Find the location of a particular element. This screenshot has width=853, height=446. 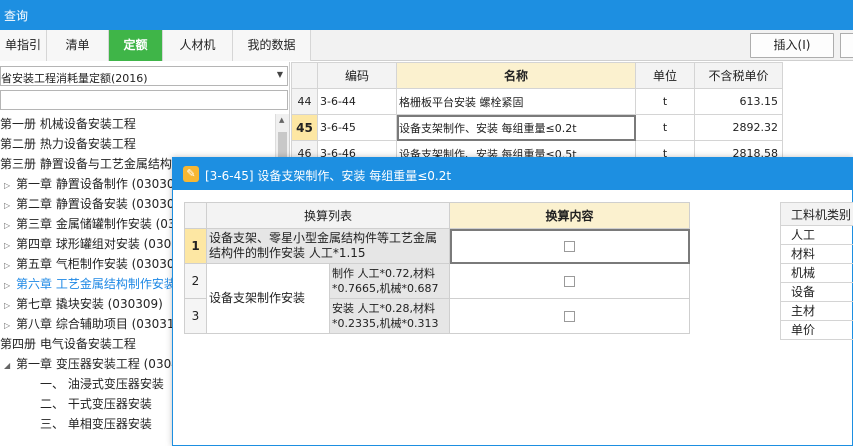

tree-item-label: 第七章 撬块安装 (030309) is located at coordinates (89, 304).